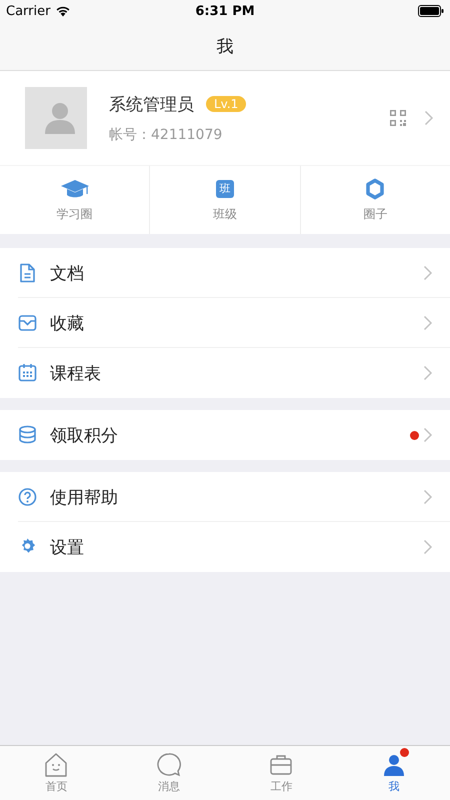  I want to click on menu-item: 使用帮助, so click(225, 497).